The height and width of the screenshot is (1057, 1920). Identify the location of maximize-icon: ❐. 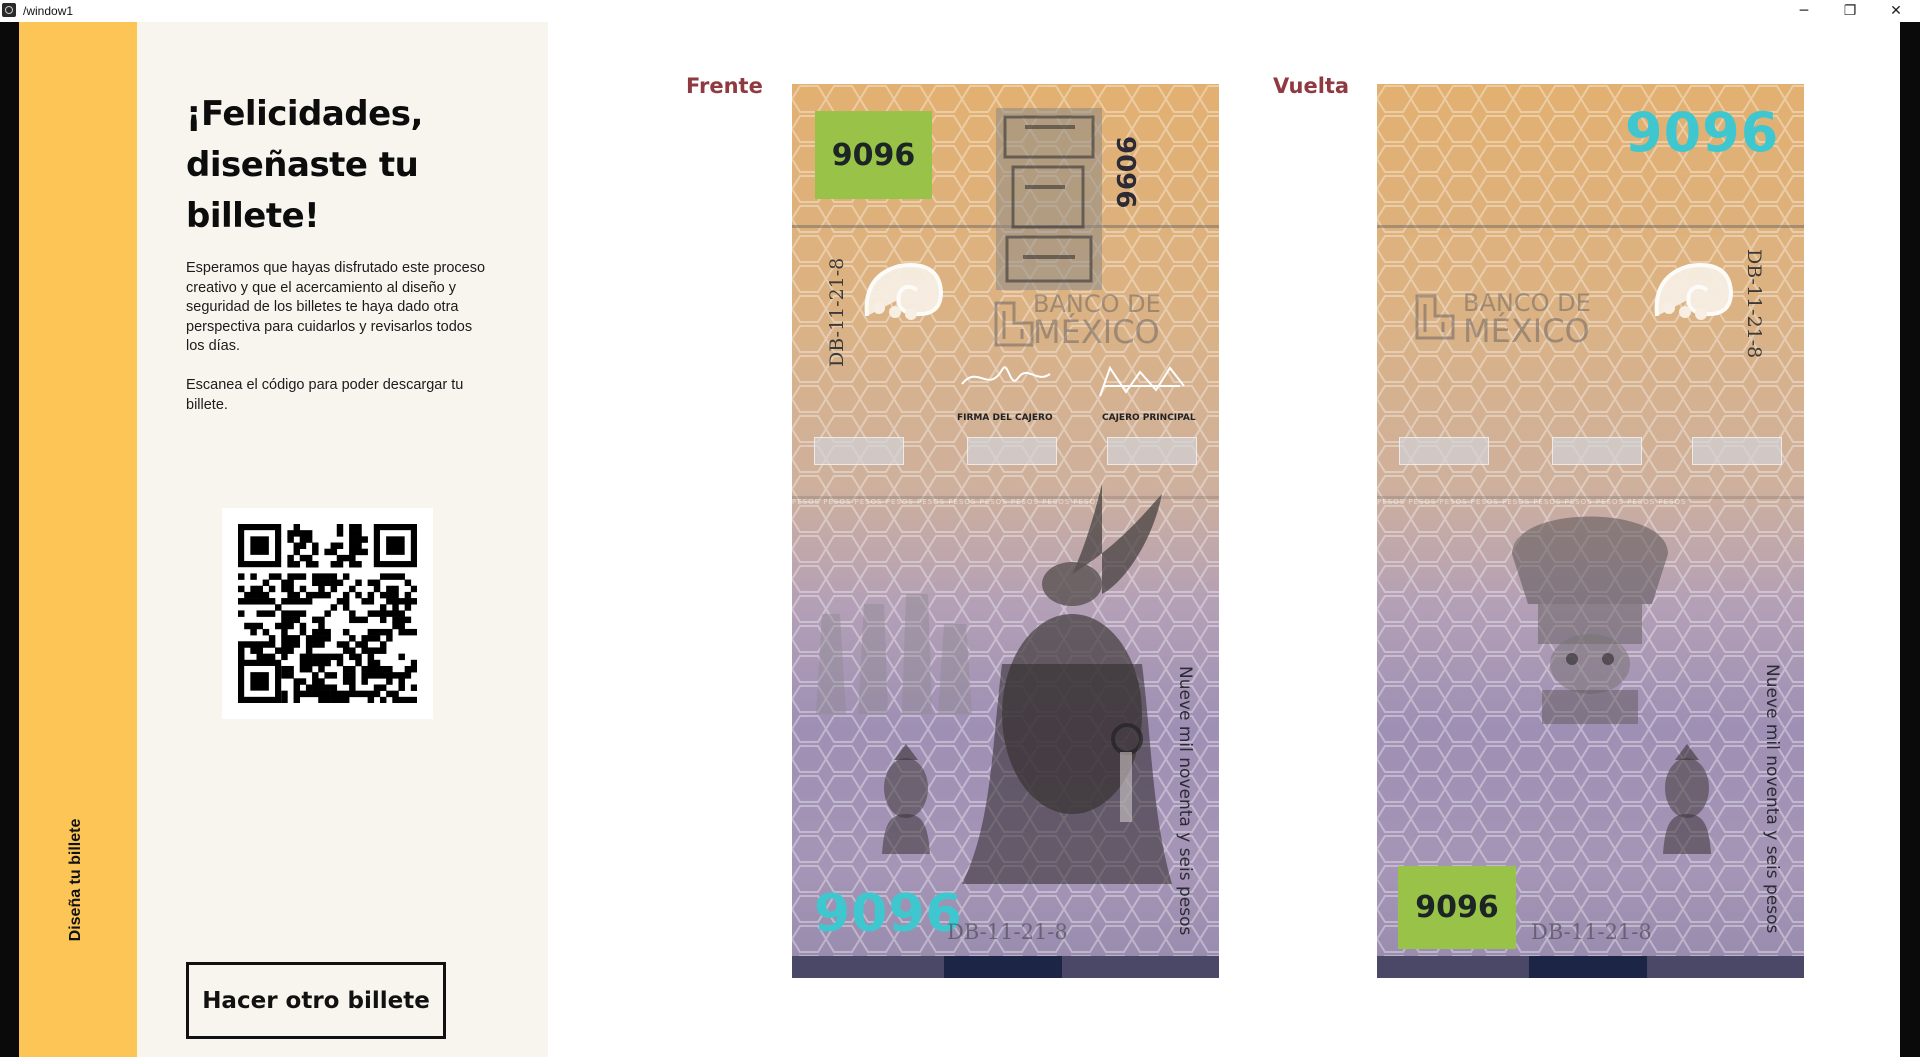
(1850, 11).